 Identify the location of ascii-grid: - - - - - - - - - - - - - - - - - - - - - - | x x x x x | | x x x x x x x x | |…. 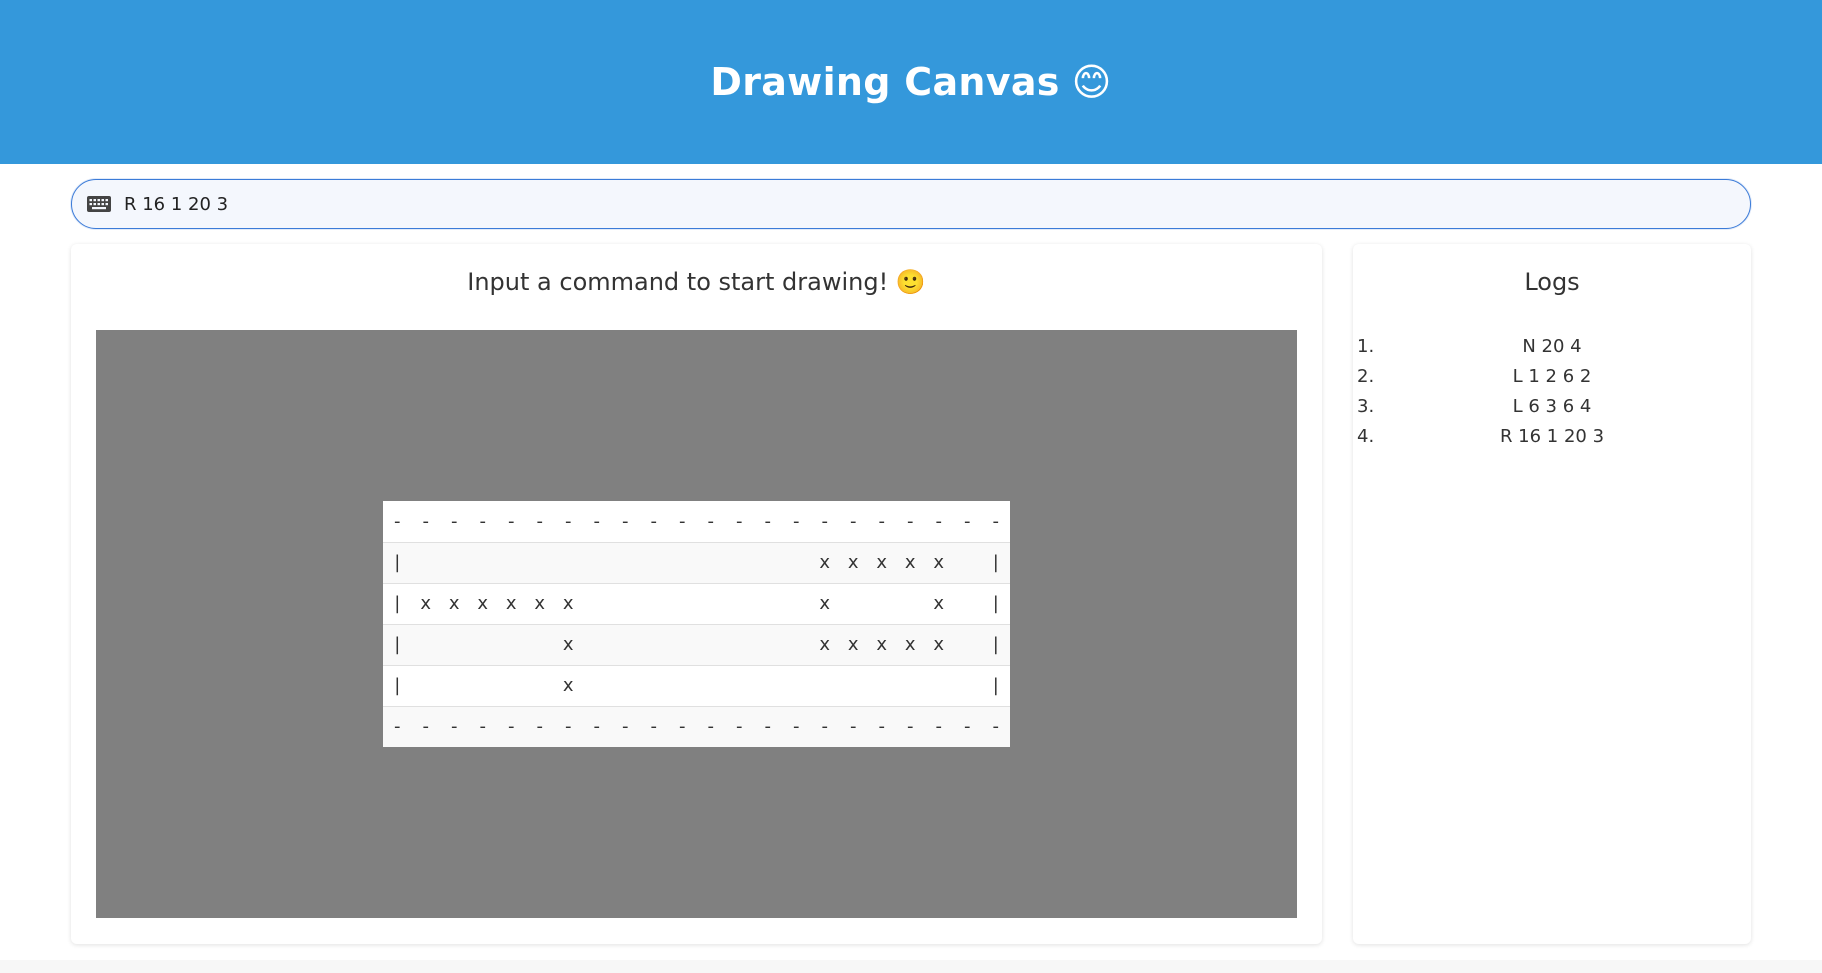
(696, 624).